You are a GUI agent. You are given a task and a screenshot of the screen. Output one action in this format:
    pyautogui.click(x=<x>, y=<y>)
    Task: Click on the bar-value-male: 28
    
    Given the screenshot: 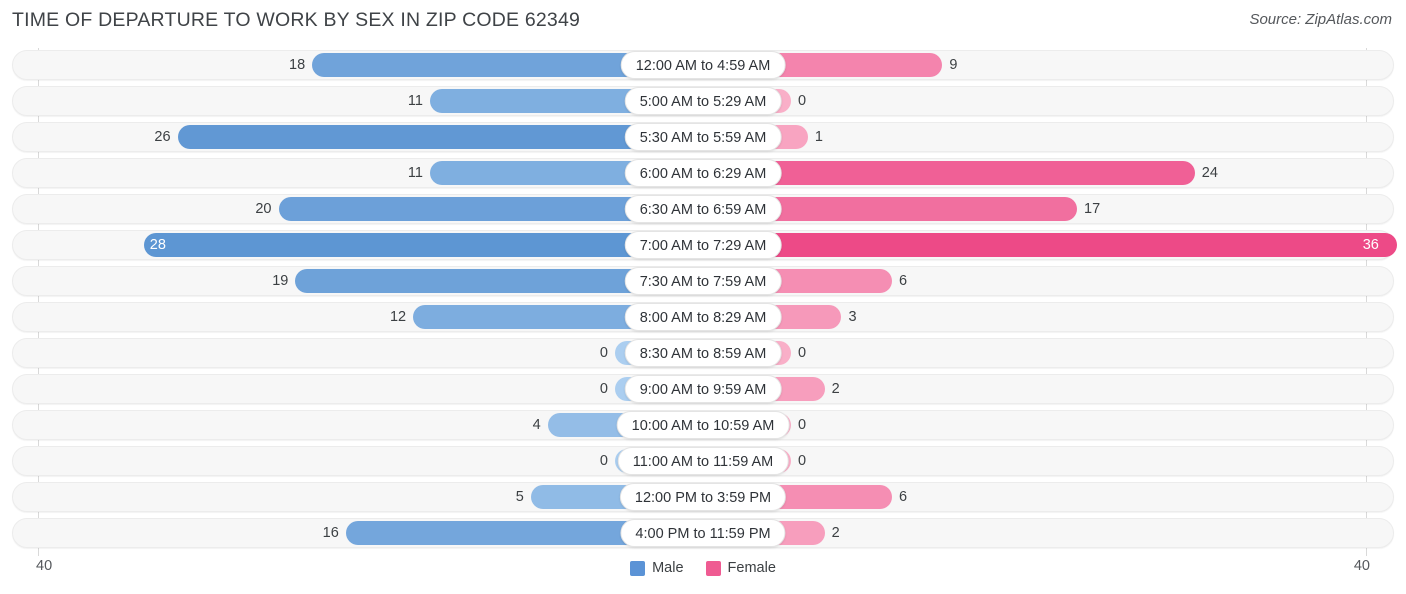 What is the action you would take?
    pyautogui.click(x=157, y=245)
    